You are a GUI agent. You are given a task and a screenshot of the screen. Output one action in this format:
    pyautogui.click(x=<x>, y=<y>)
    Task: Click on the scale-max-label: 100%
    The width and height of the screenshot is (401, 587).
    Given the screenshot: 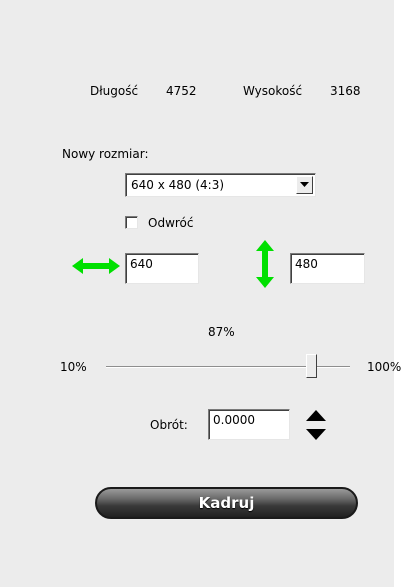 What is the action you would take?
    pyautogui.click(x=384, y=367)
    